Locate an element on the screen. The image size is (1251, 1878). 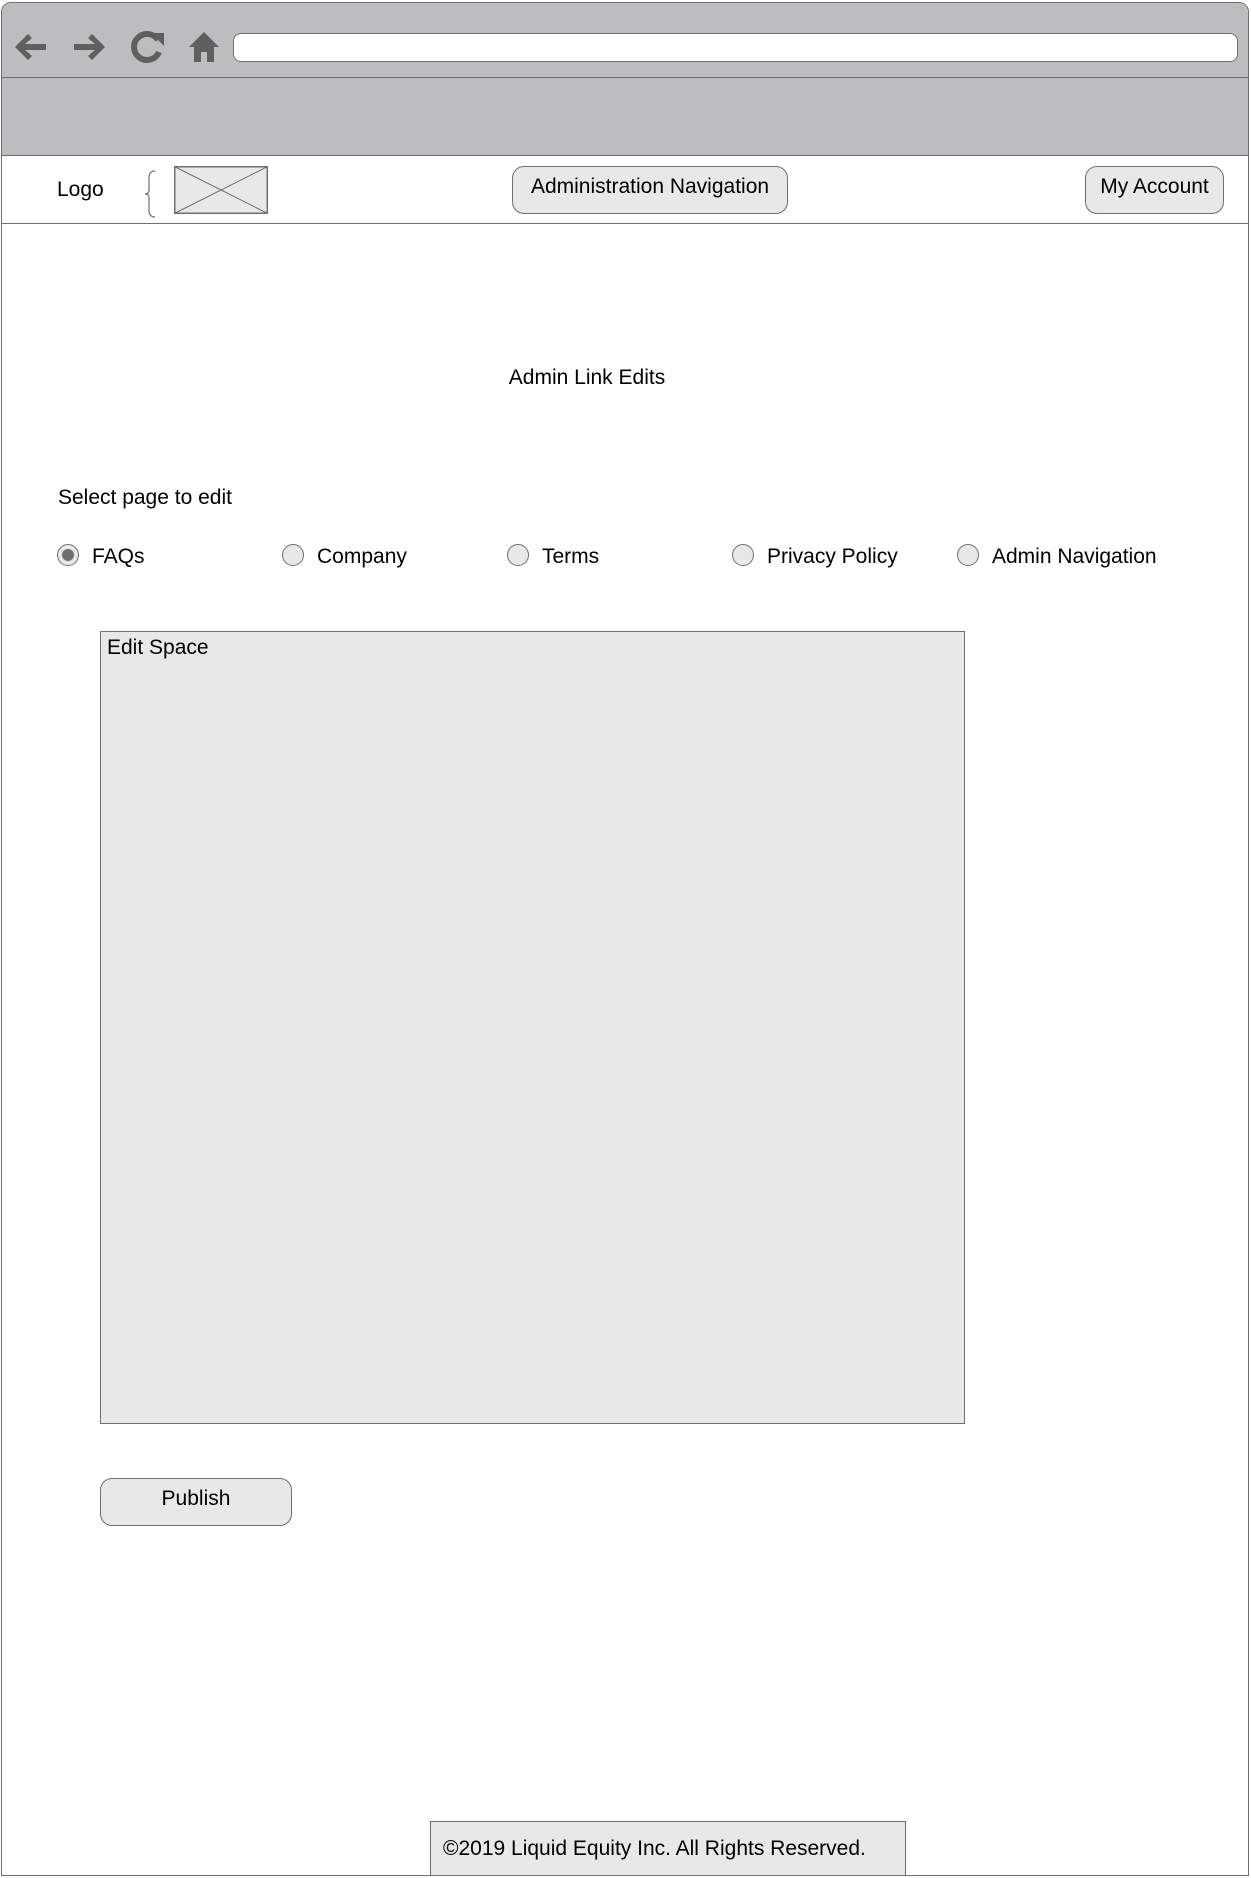
back-arrow-icon is located at coordinates (30, 47).